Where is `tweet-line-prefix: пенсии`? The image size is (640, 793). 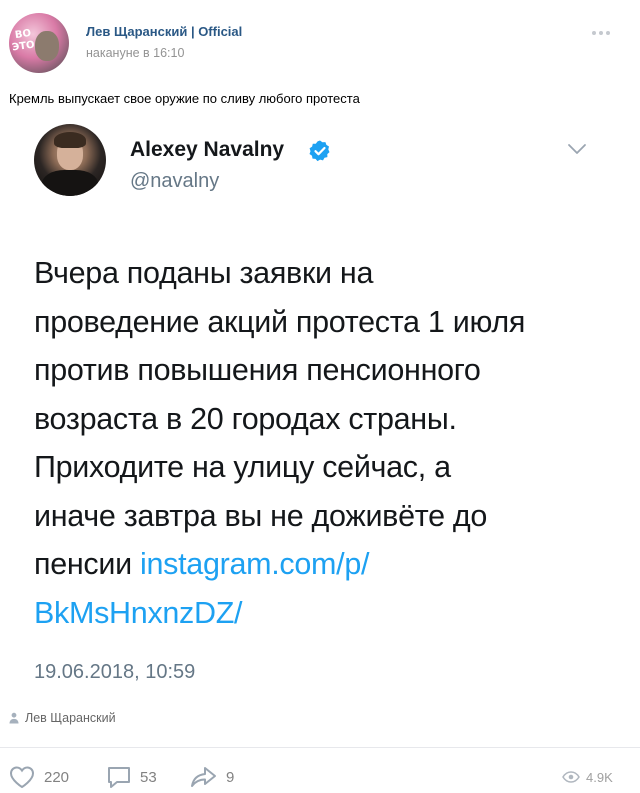 tweet-line-prefix: пенсии is located at coordinates (87, 564).